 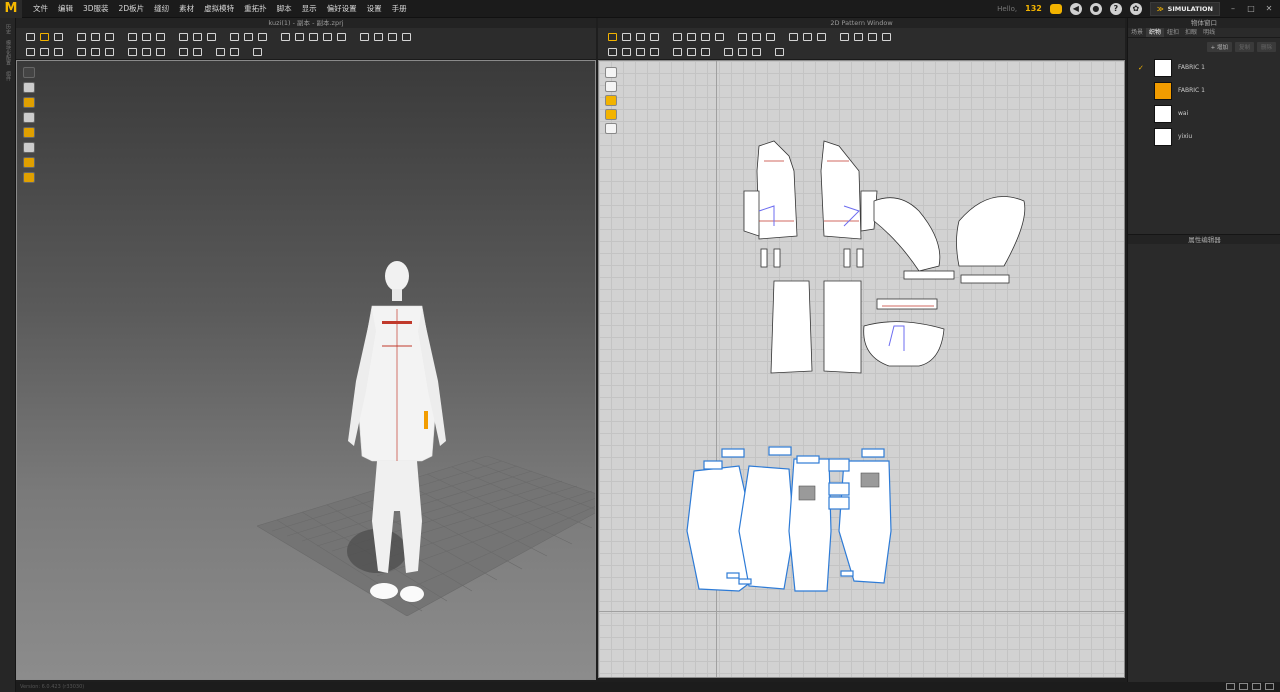 I want to click on arrange-icon, so click(x=326, y=36).